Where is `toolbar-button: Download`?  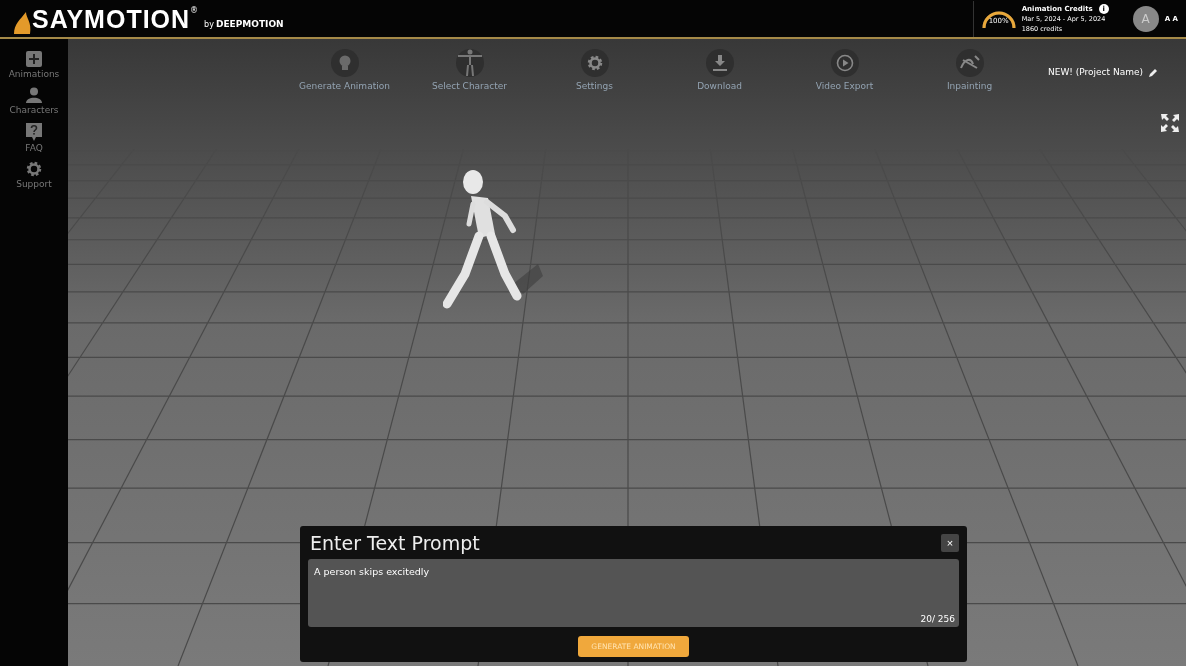
toolbar-button: Download is located at coordinates (719, 70).